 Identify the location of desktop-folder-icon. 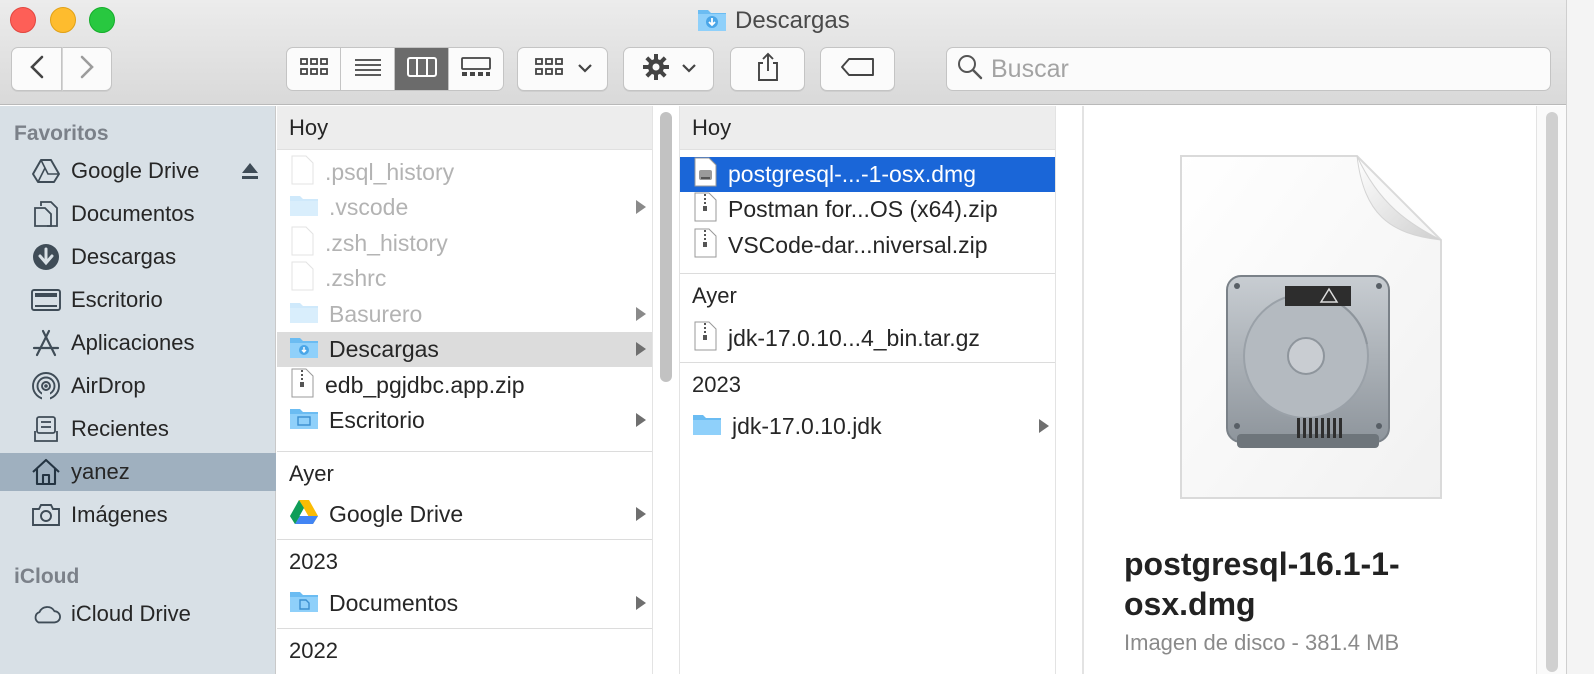
(304, 420).